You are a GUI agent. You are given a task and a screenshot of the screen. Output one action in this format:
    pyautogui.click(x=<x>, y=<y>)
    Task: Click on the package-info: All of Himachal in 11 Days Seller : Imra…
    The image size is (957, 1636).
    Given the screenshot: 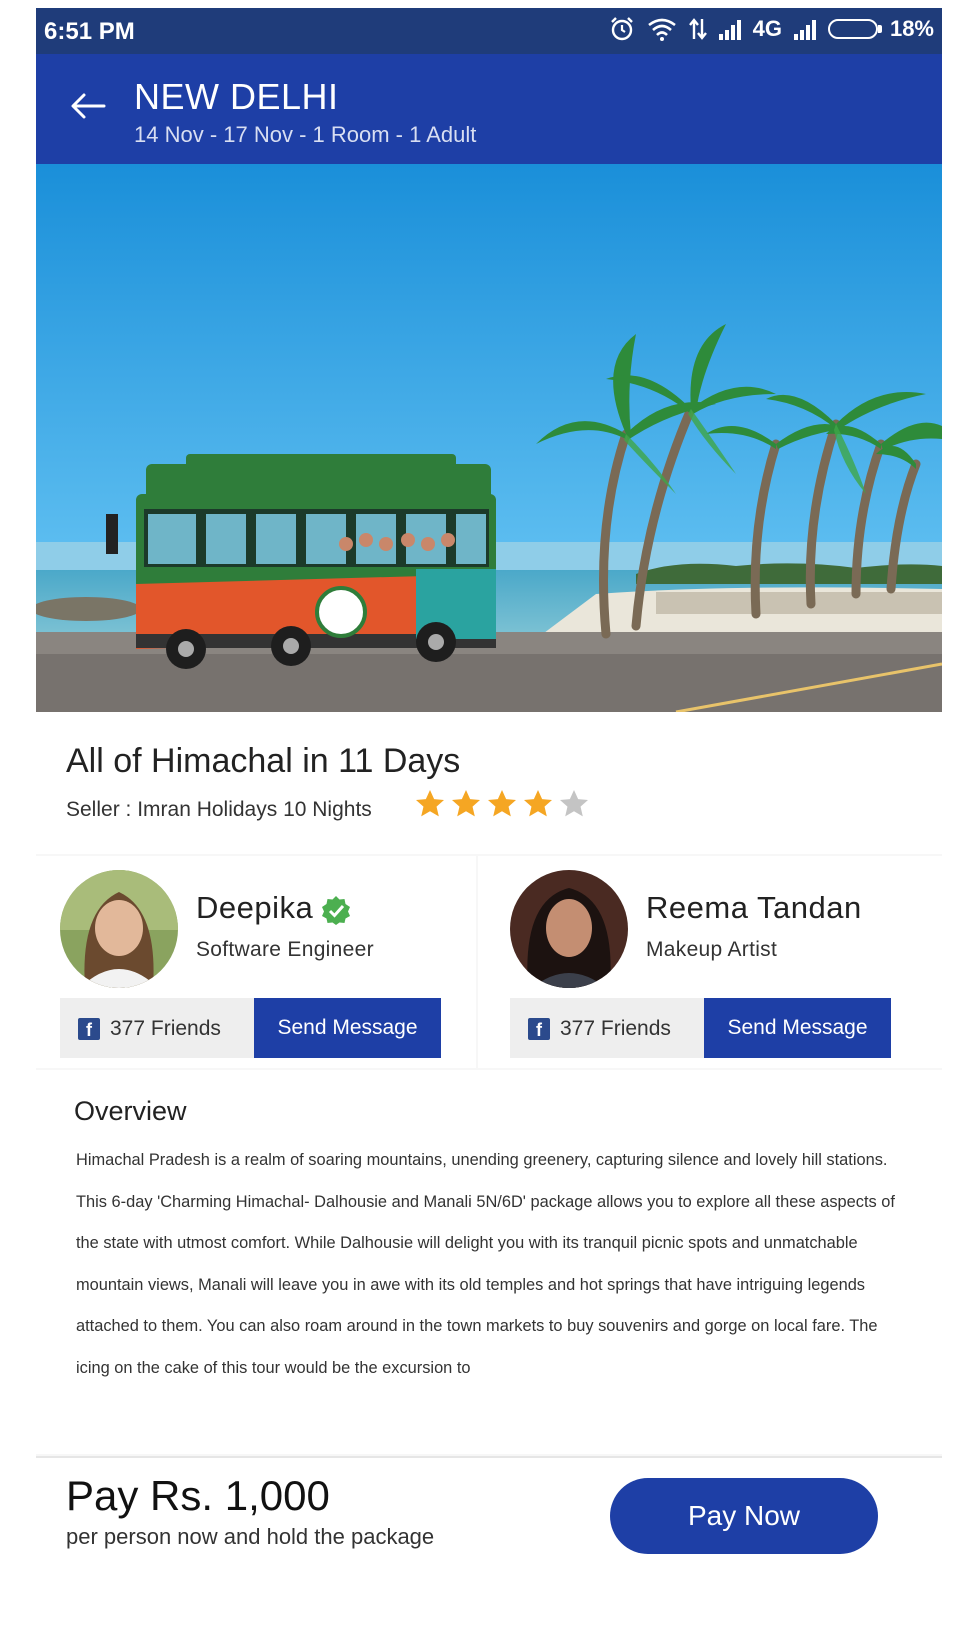 What is the action you would take?
    pyautogui.click(x=489, y=783)
    